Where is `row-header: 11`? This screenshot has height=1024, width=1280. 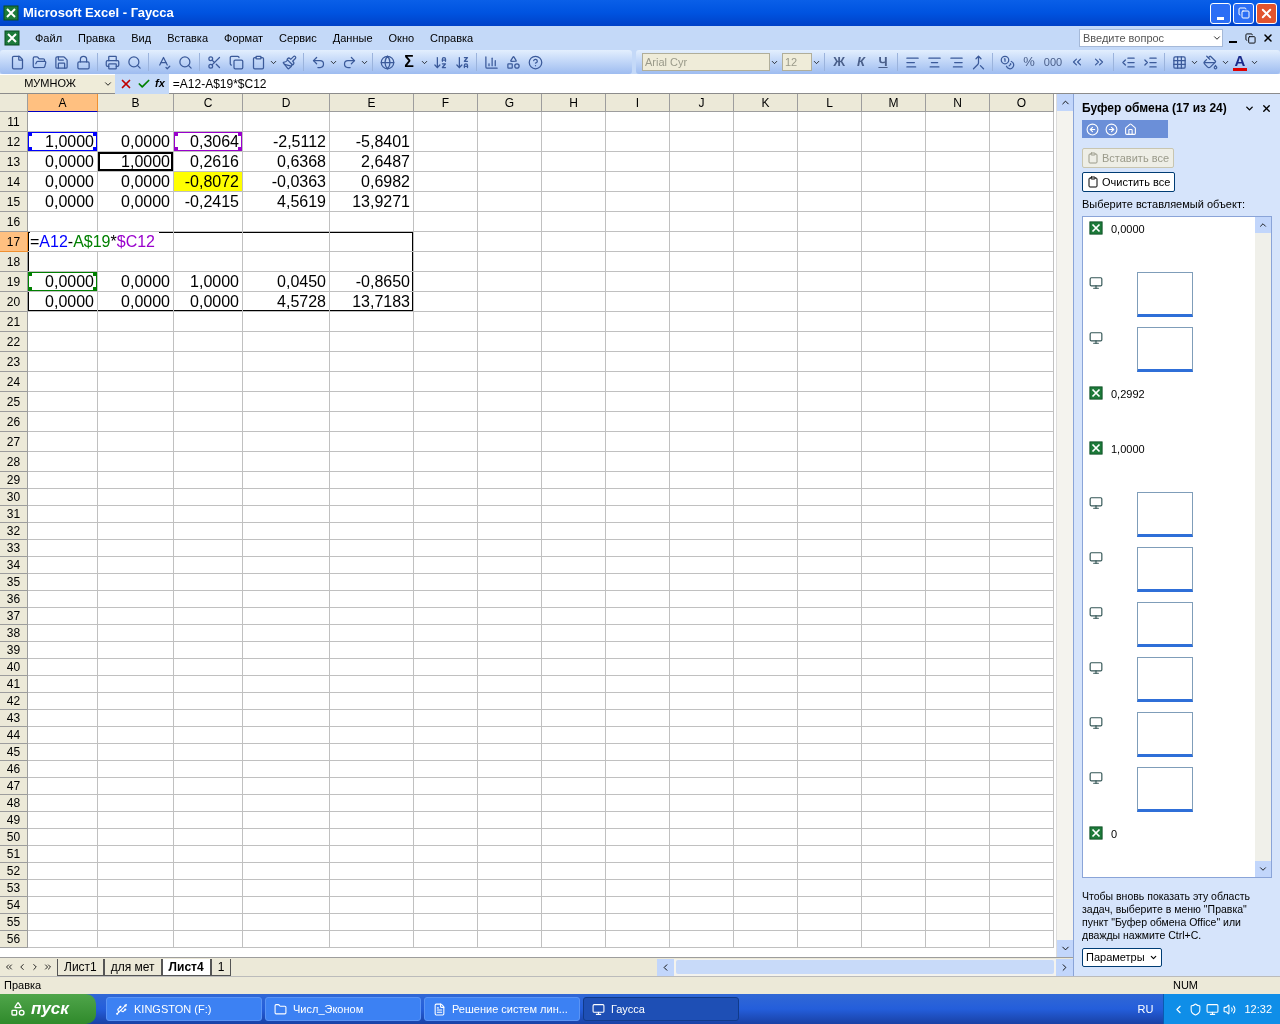 row-header: 11 is located at coordinates (14, 122).